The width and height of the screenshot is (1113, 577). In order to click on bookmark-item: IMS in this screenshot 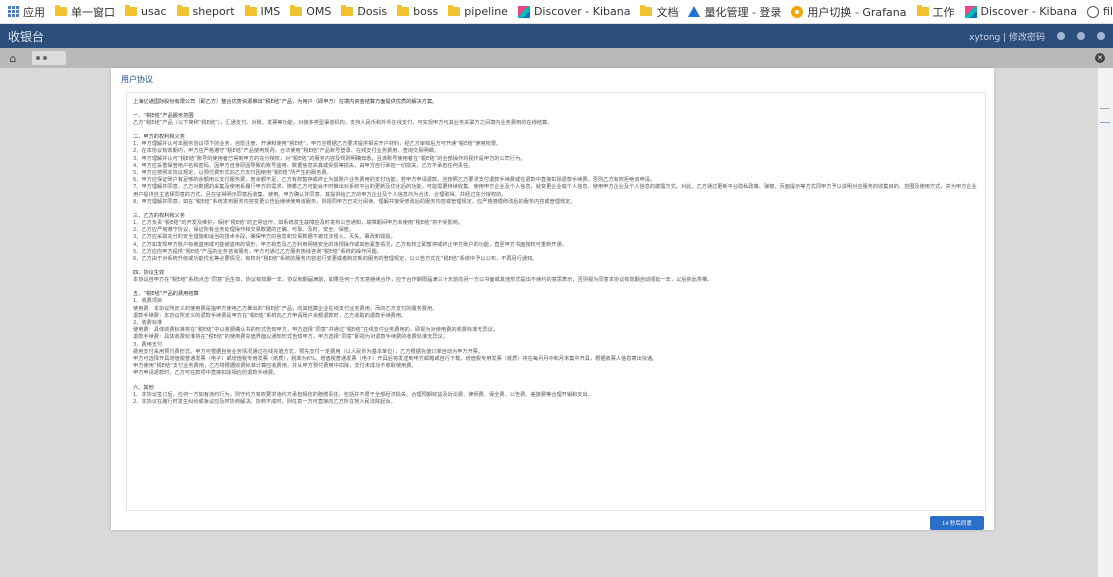, I will do `click(262, 11)`.